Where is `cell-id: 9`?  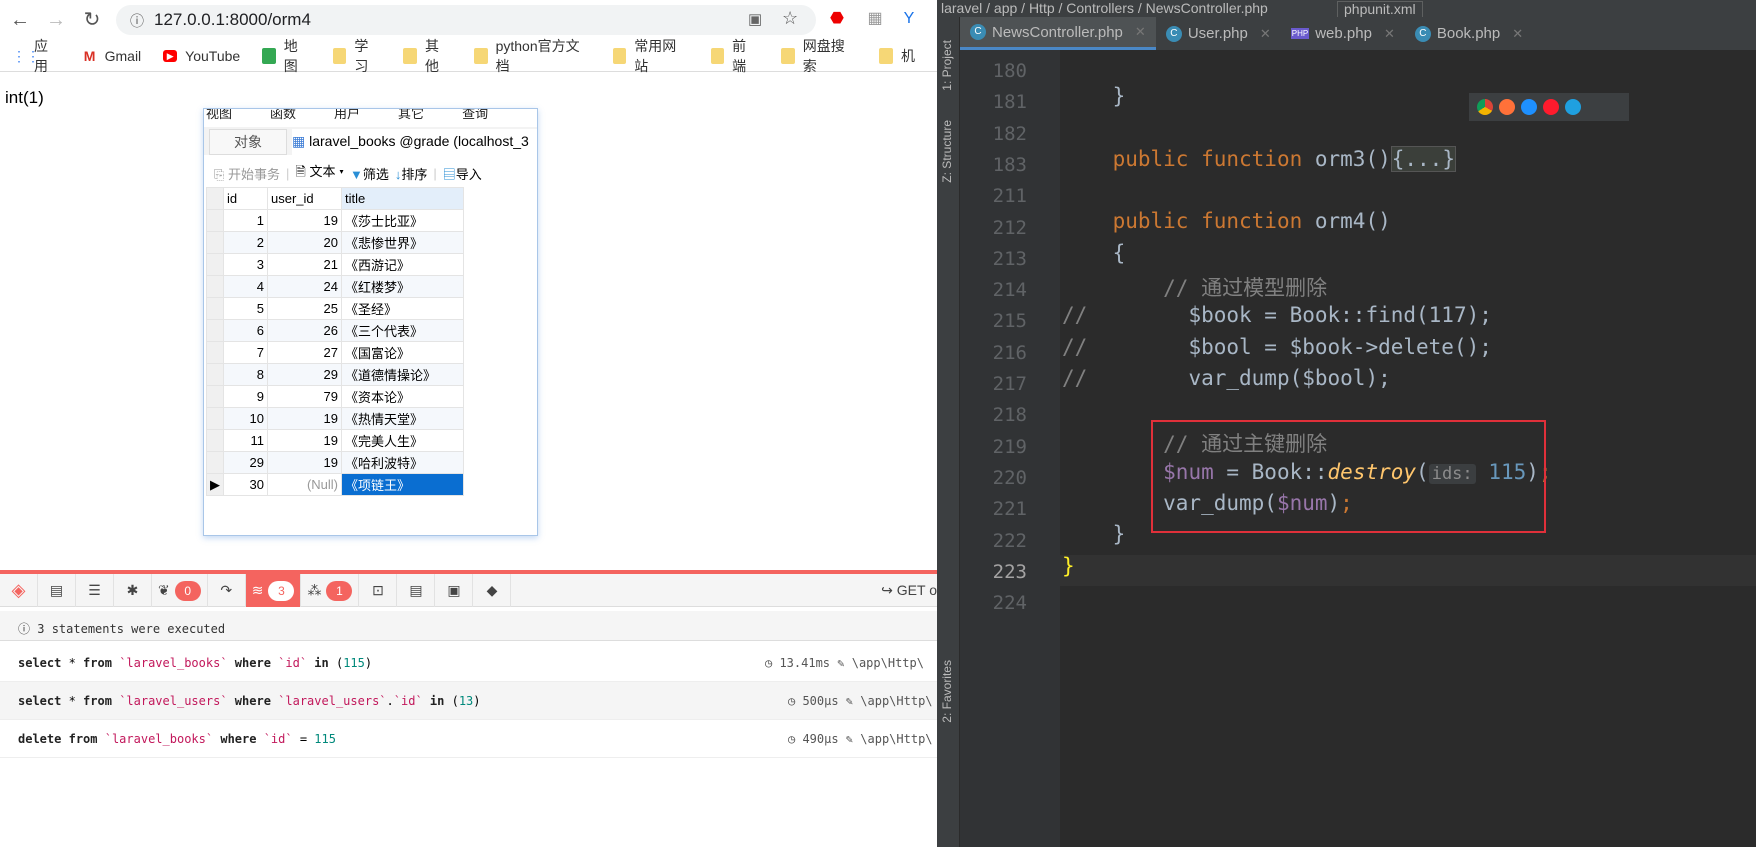 cell-id: 9 is located at coordinates (245, 396).